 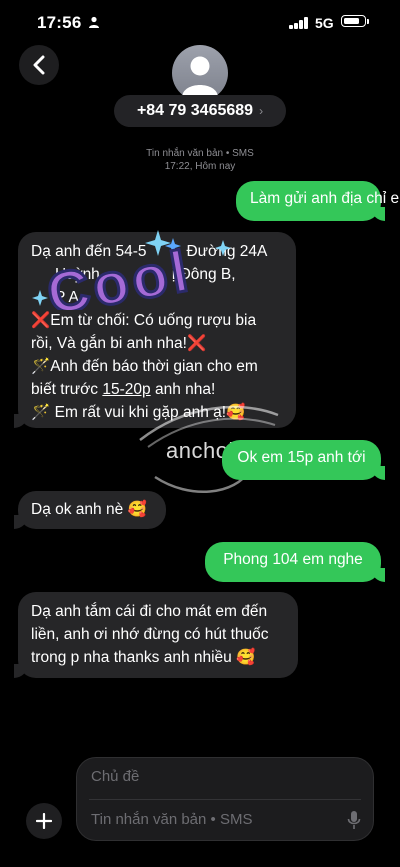 What do you see at coordinates (144, 320) in the screenshot?
I see `message-text: ❌Em từ chối: Có uống rượu bia` at bounding box center [144, 320].